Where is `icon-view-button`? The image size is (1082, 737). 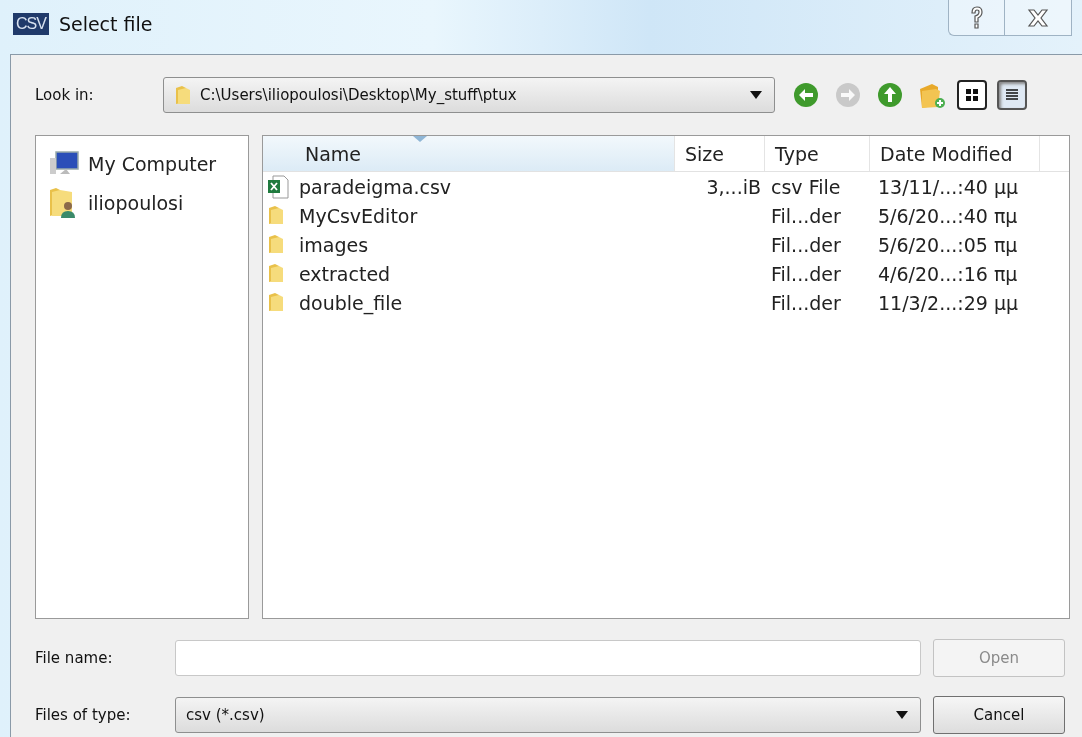 icon-view-button is located at coordinates (972, 95).